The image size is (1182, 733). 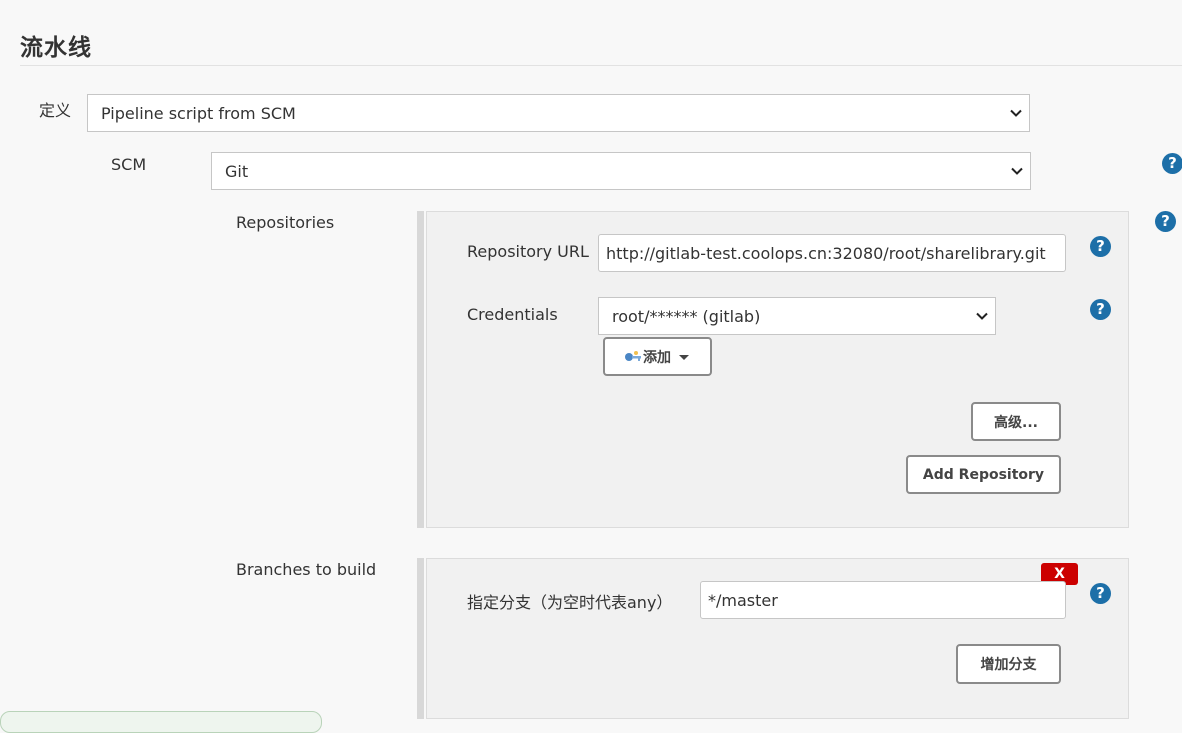 What do you see at coordinates (528, 251) in the screenshot?
I see `repository-url-label: Repository URL` at bounding box center [528, 251].